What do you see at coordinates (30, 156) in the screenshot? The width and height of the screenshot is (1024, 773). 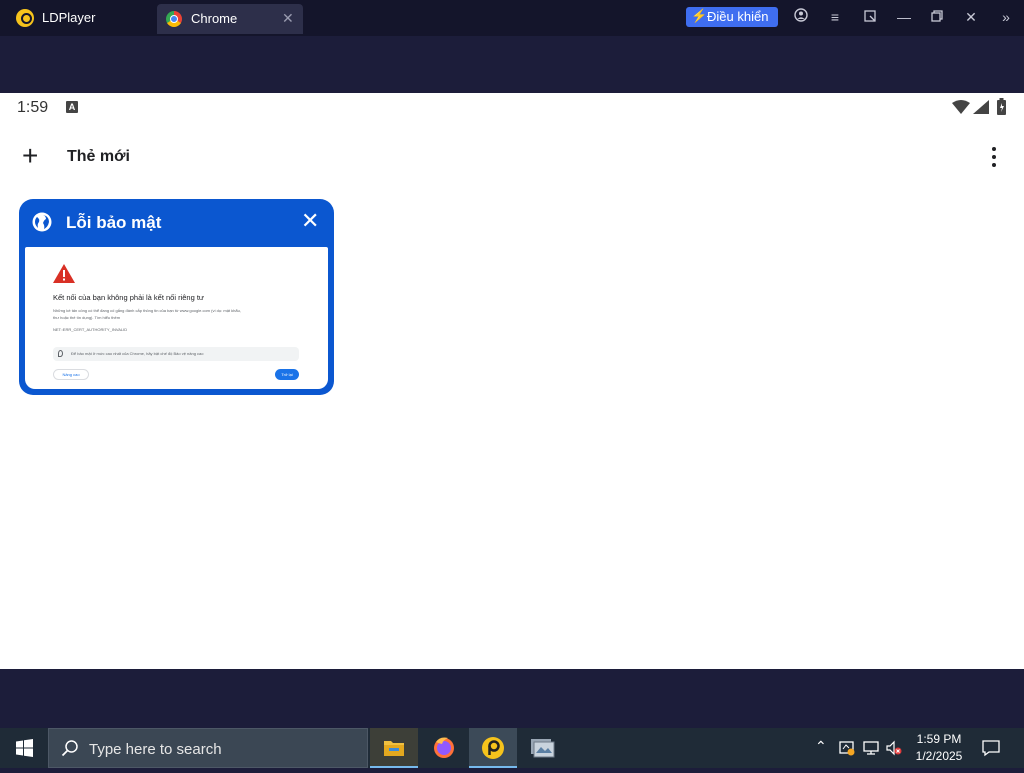 I see `new-tab-plus-icon: +` at bounding box center [30, 156].